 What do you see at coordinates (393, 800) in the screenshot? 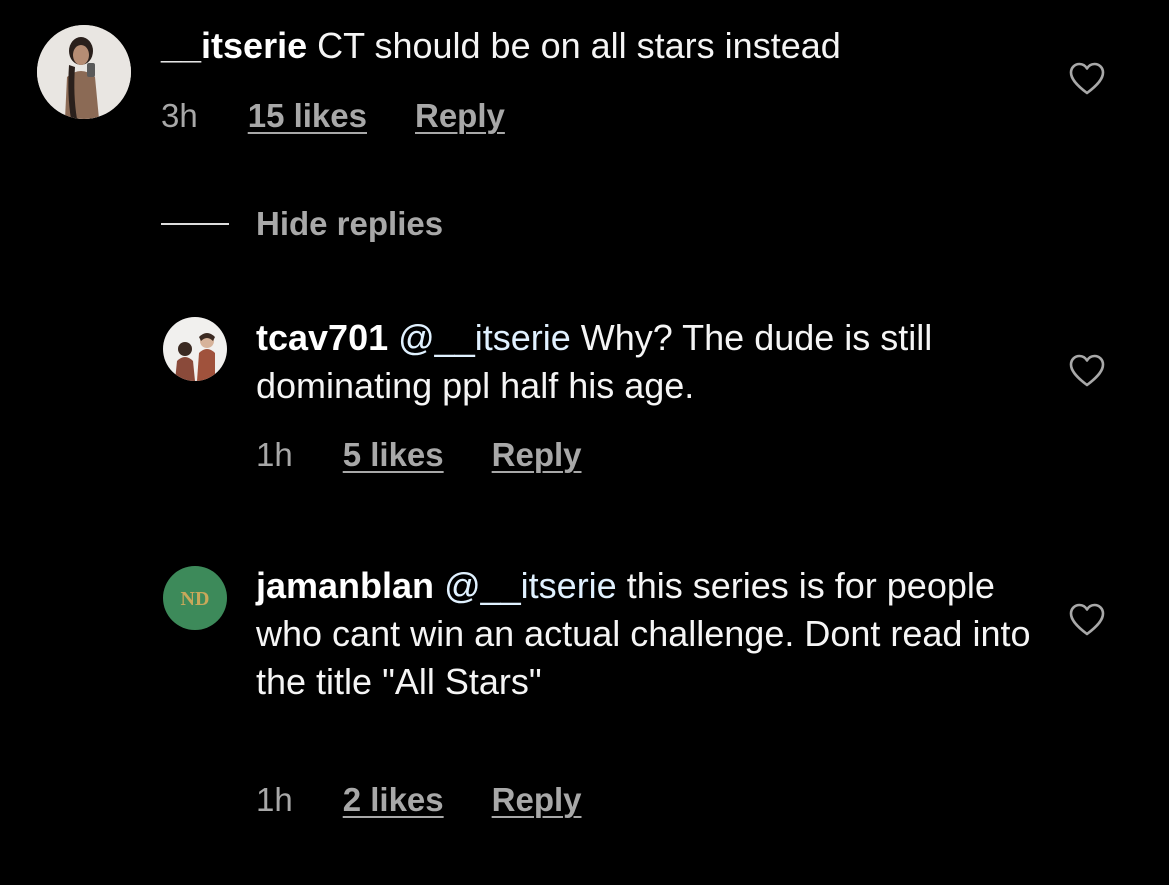
I see `reply-likes-link: 2 likes` at bounding box center [393, 800].